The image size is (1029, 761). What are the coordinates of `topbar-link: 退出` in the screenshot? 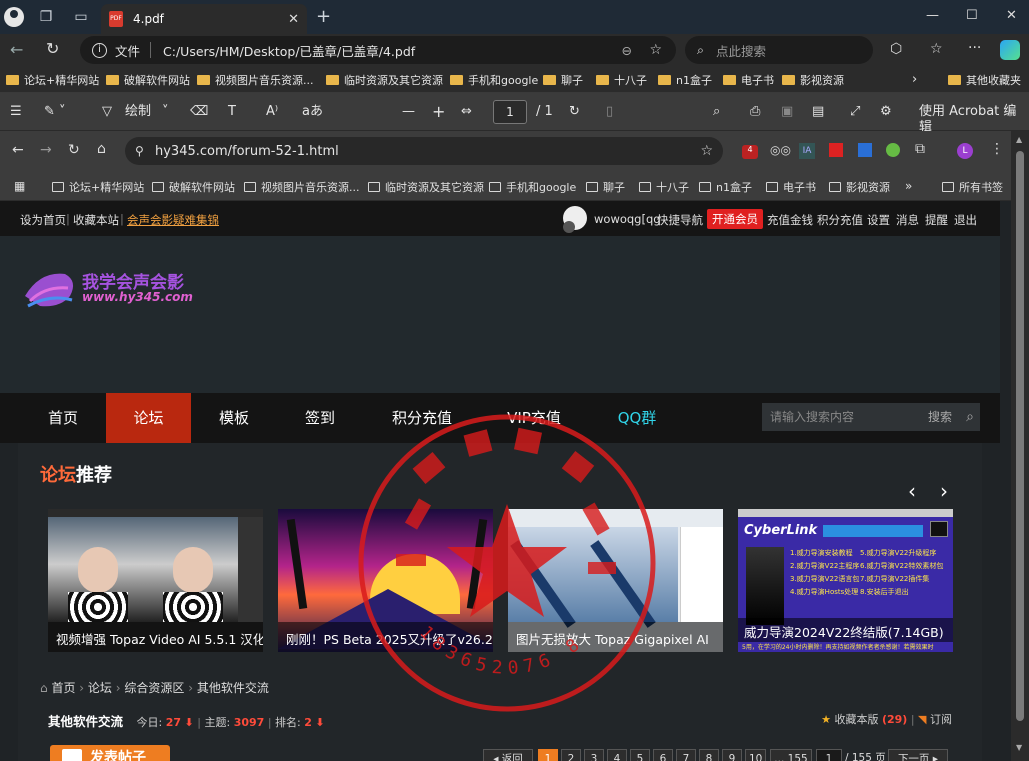 It's located at (965, 220).